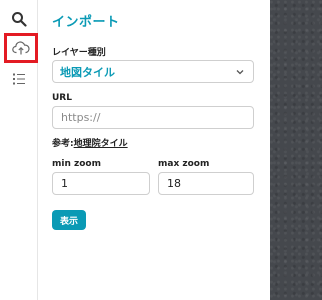 The width and height of the screenshot is (322, 300). Describe the element at coordinates (240, 72) in the screenshot. I see `chevron-down-icon` at that location.